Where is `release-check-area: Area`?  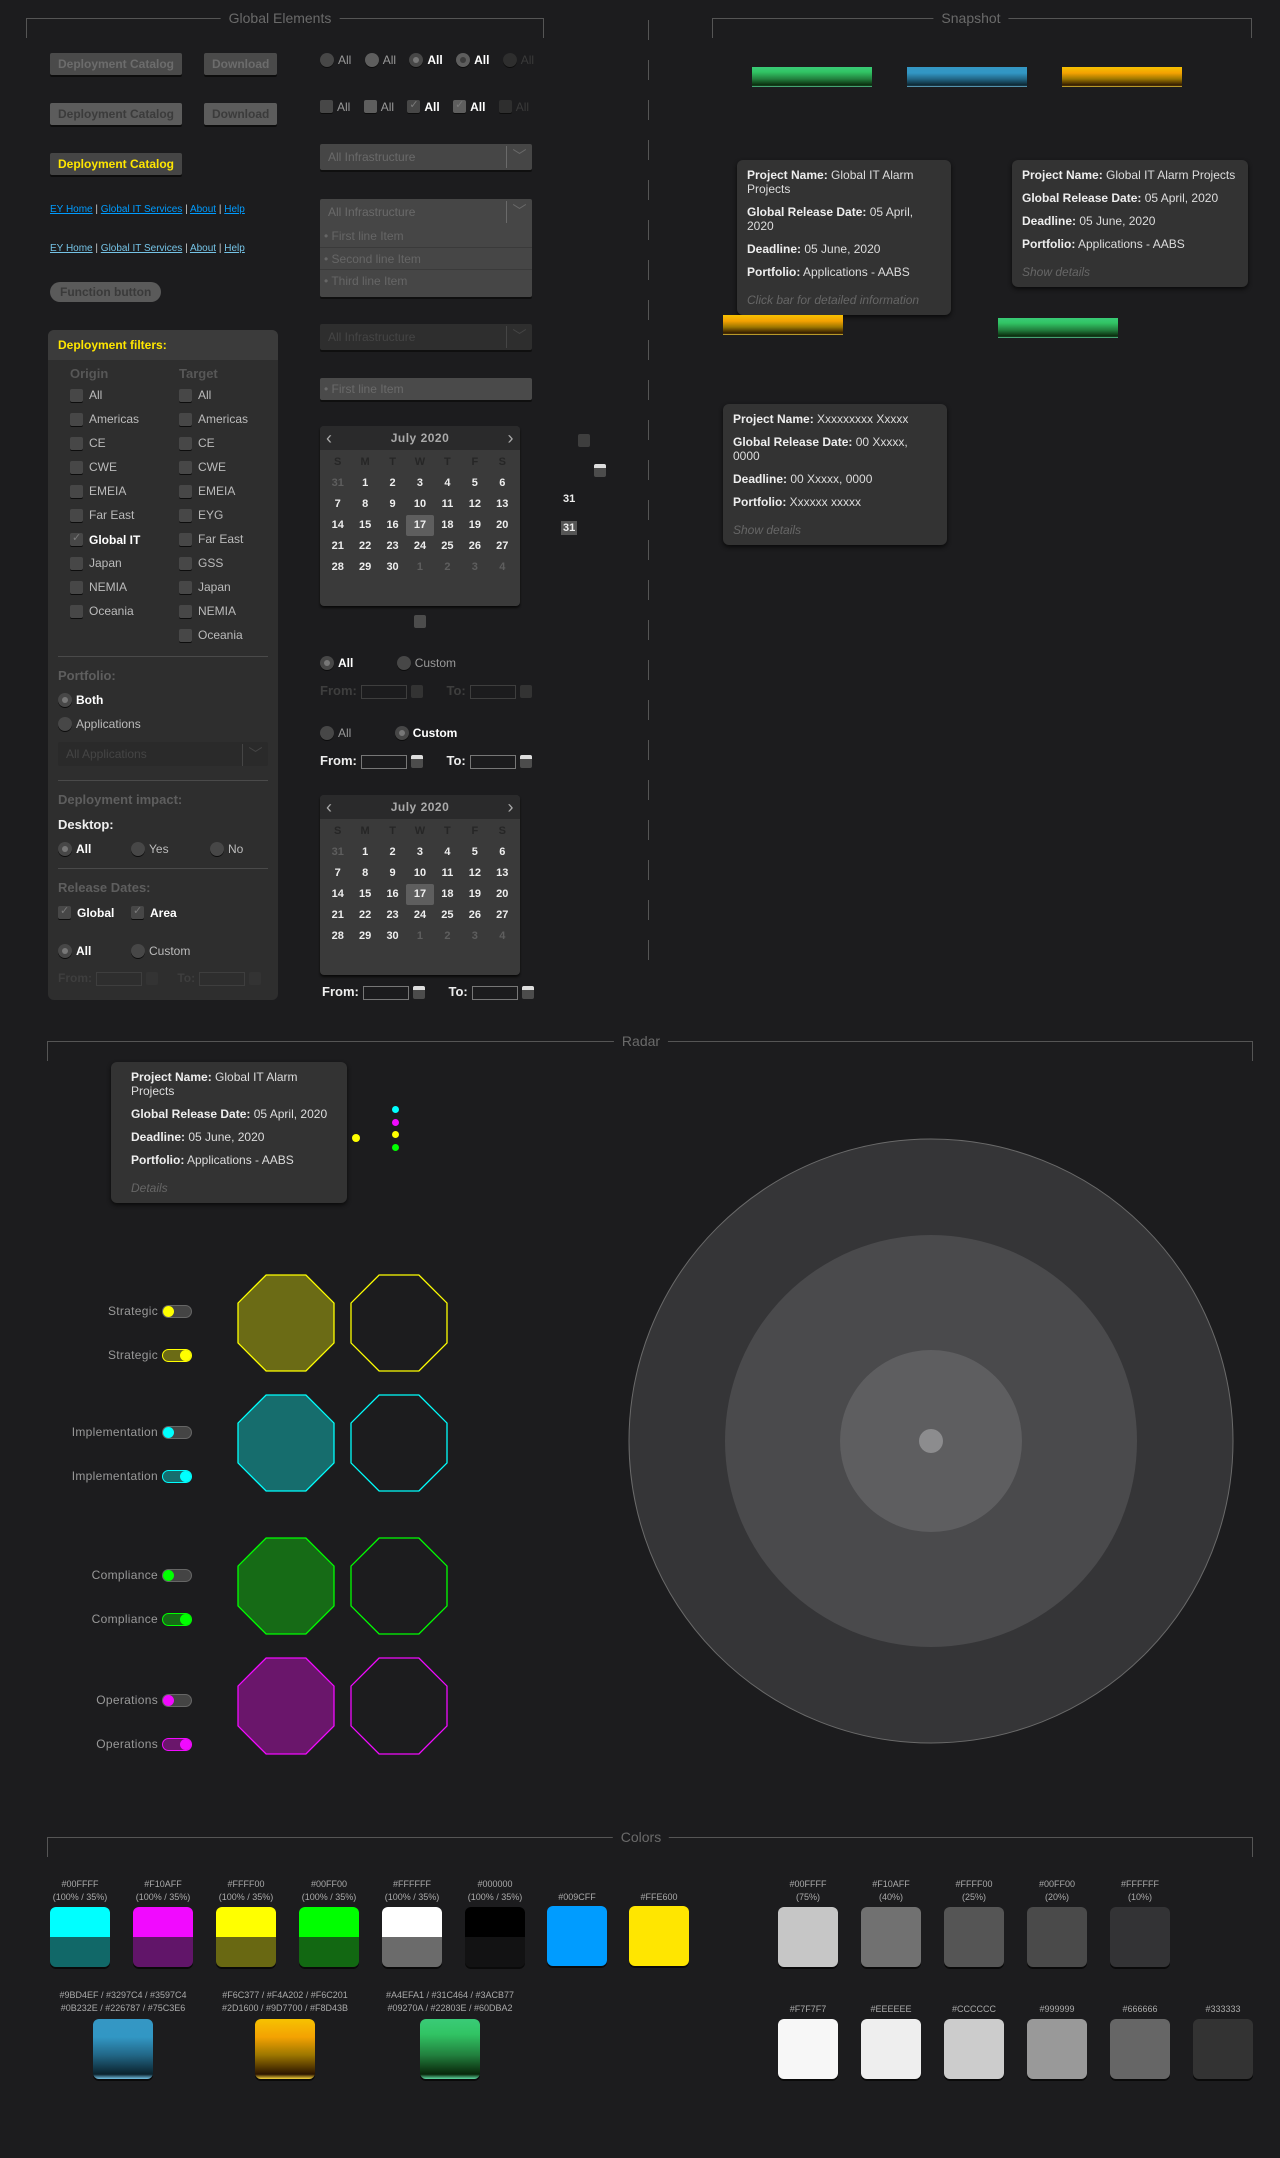 release-check-area: Area is located at coordinates (159, 912).